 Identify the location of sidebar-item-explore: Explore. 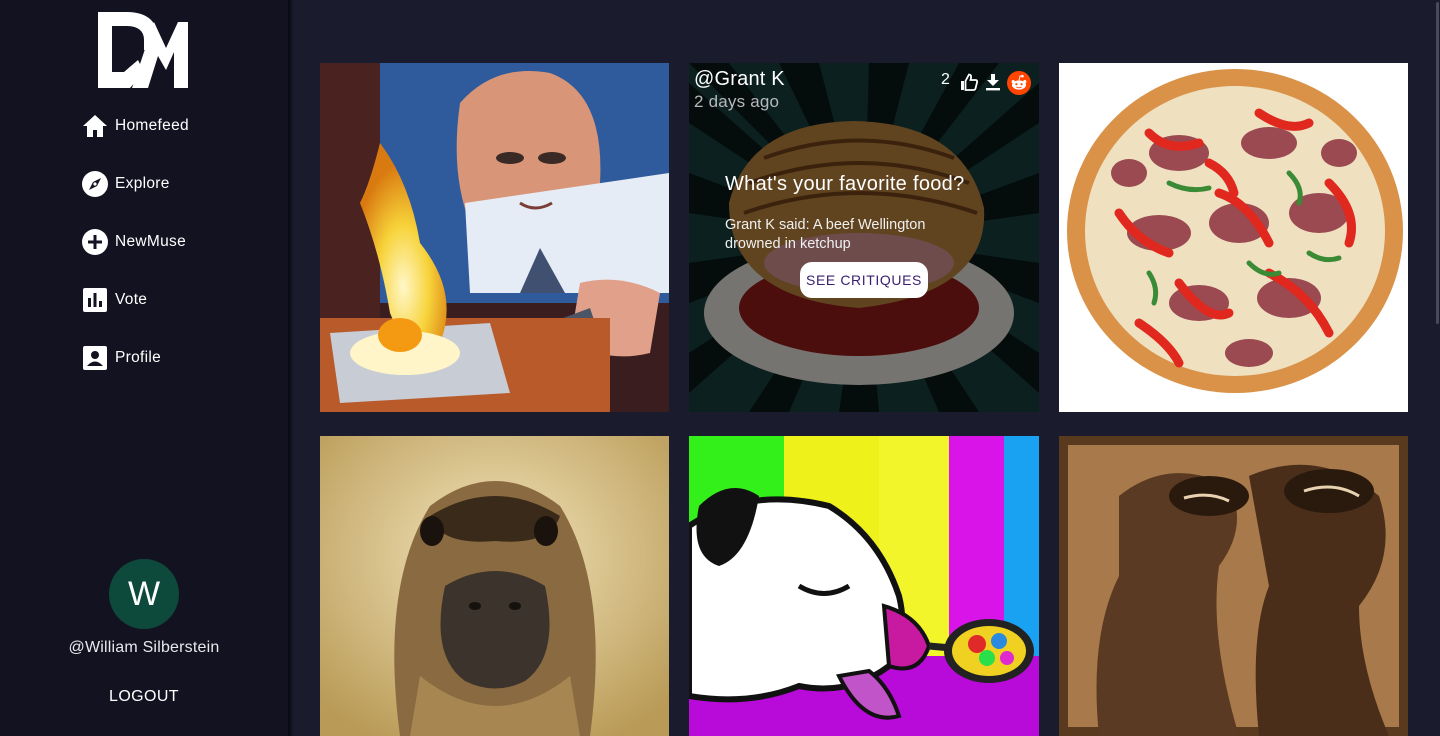
(135, 184).